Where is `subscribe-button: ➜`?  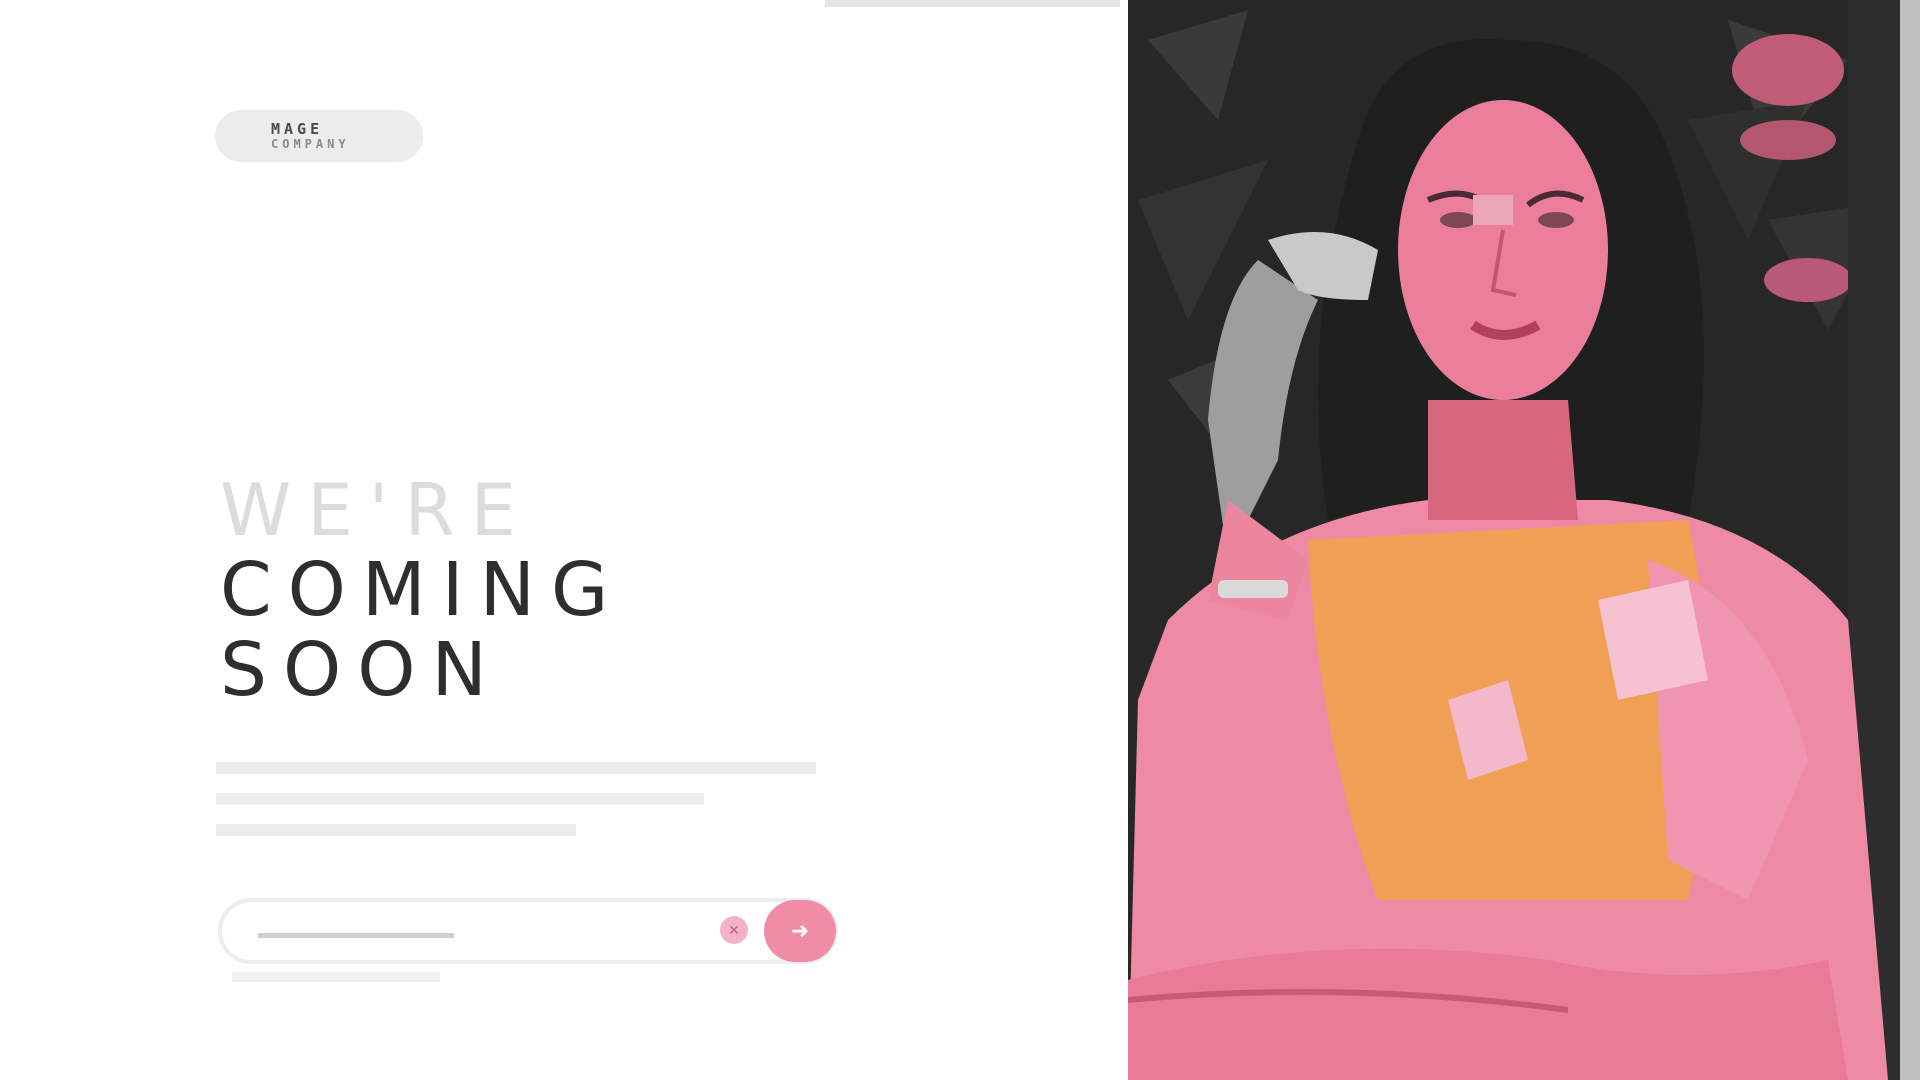
subscribe-button: ➜ is located at coordinates (800, 931).